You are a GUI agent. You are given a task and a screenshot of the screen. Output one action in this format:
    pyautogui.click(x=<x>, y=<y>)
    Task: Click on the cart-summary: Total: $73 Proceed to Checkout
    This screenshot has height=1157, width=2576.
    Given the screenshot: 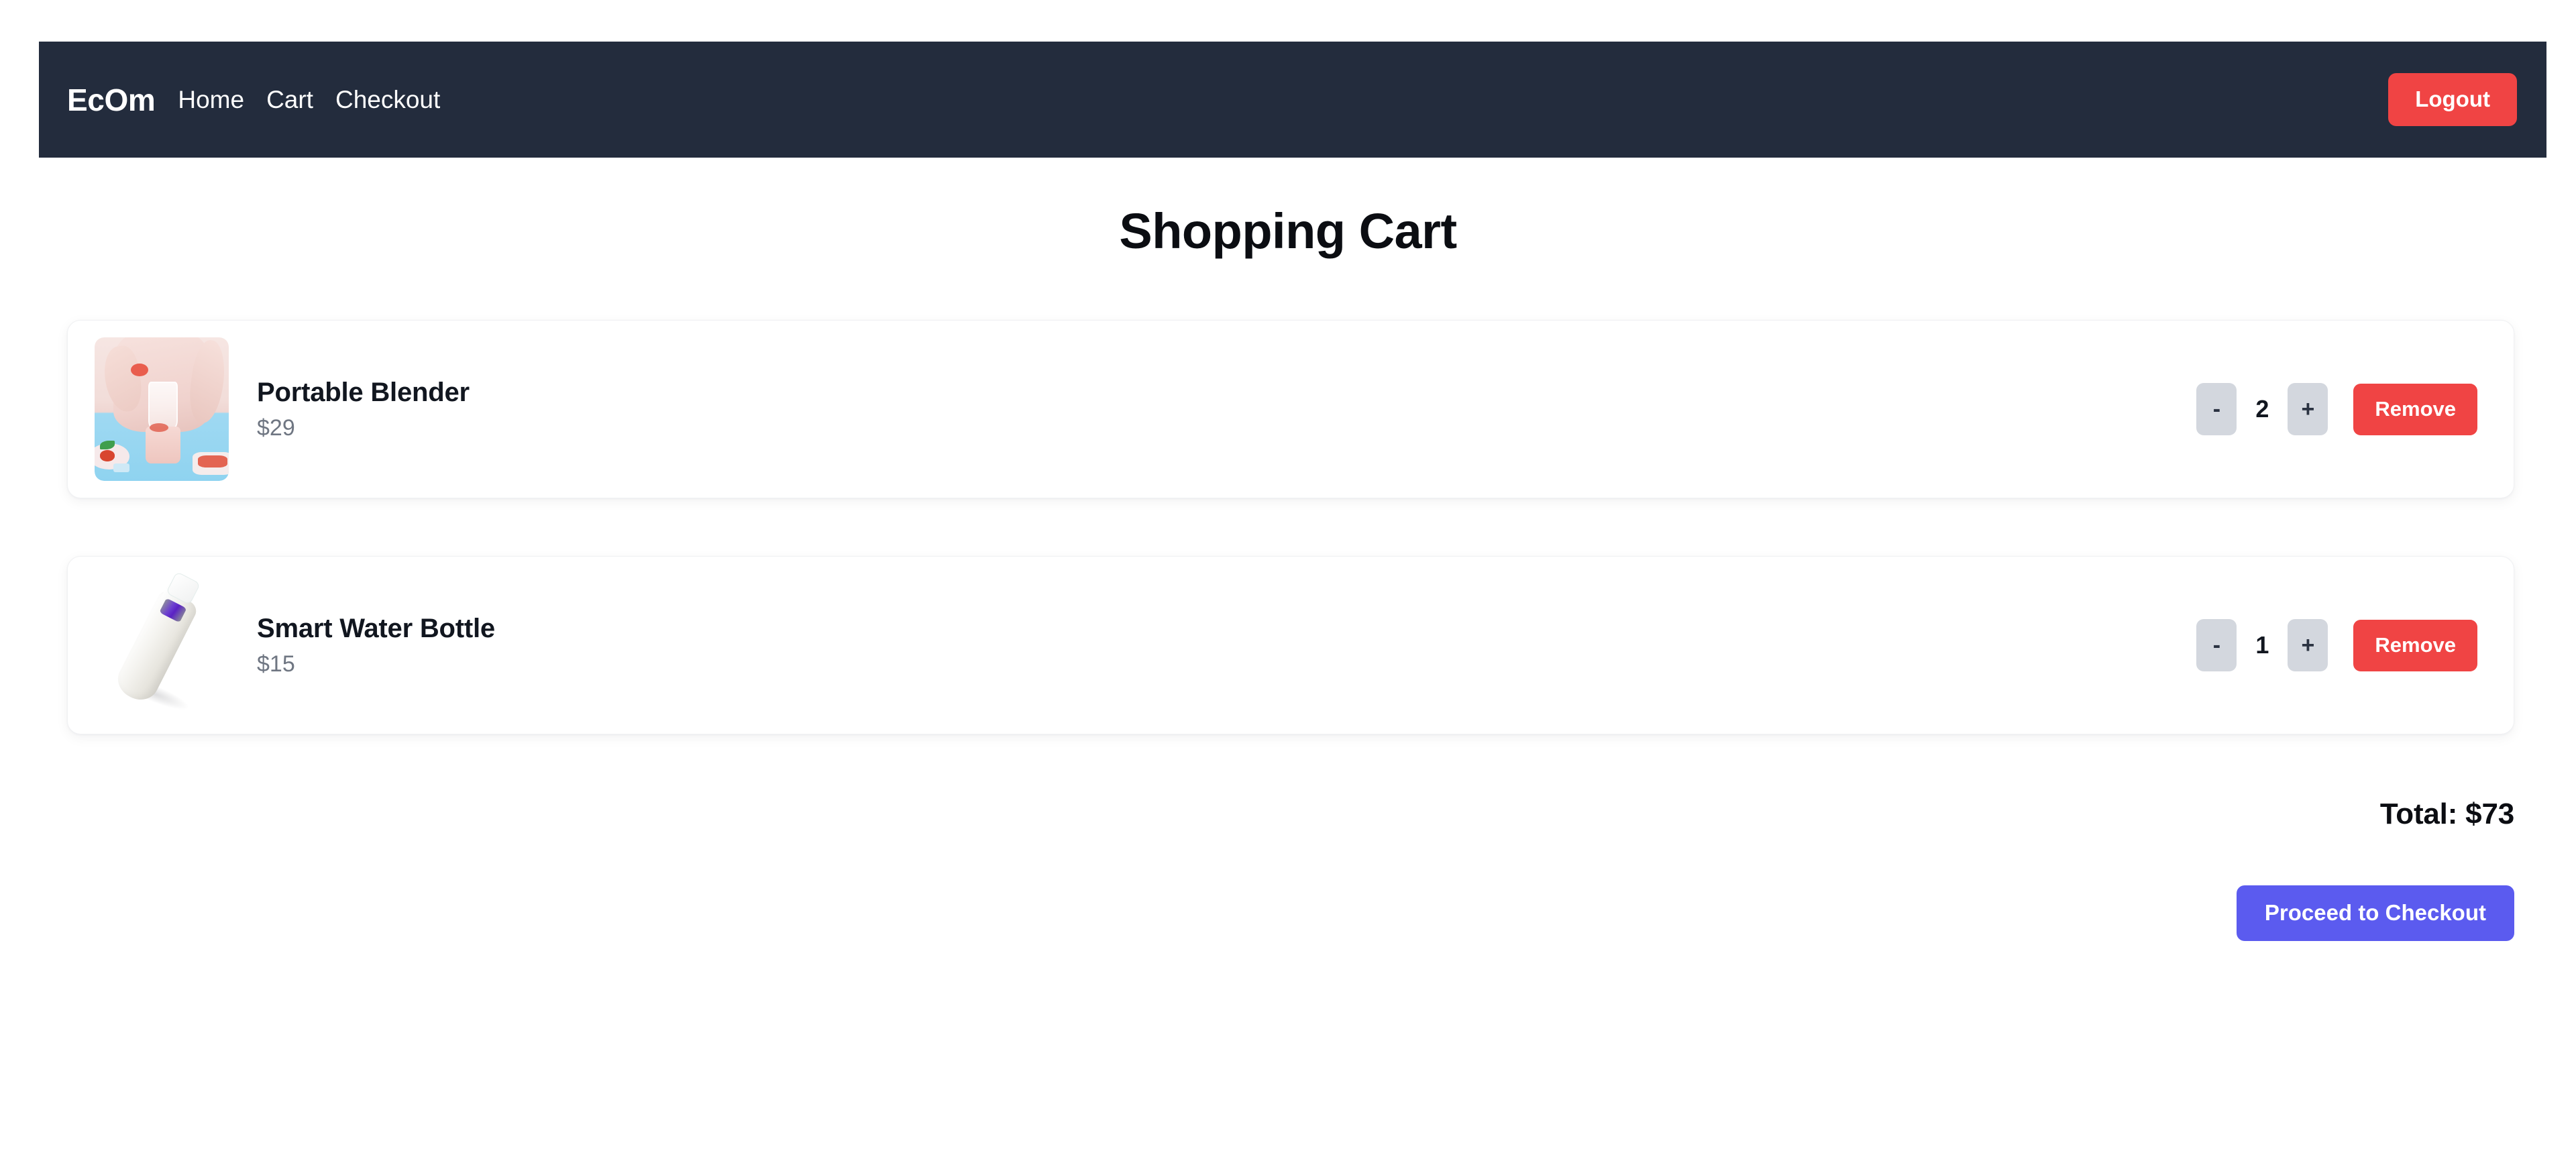 What is the action you would take?
    pyautogui.click(x=2375, y=869)
    